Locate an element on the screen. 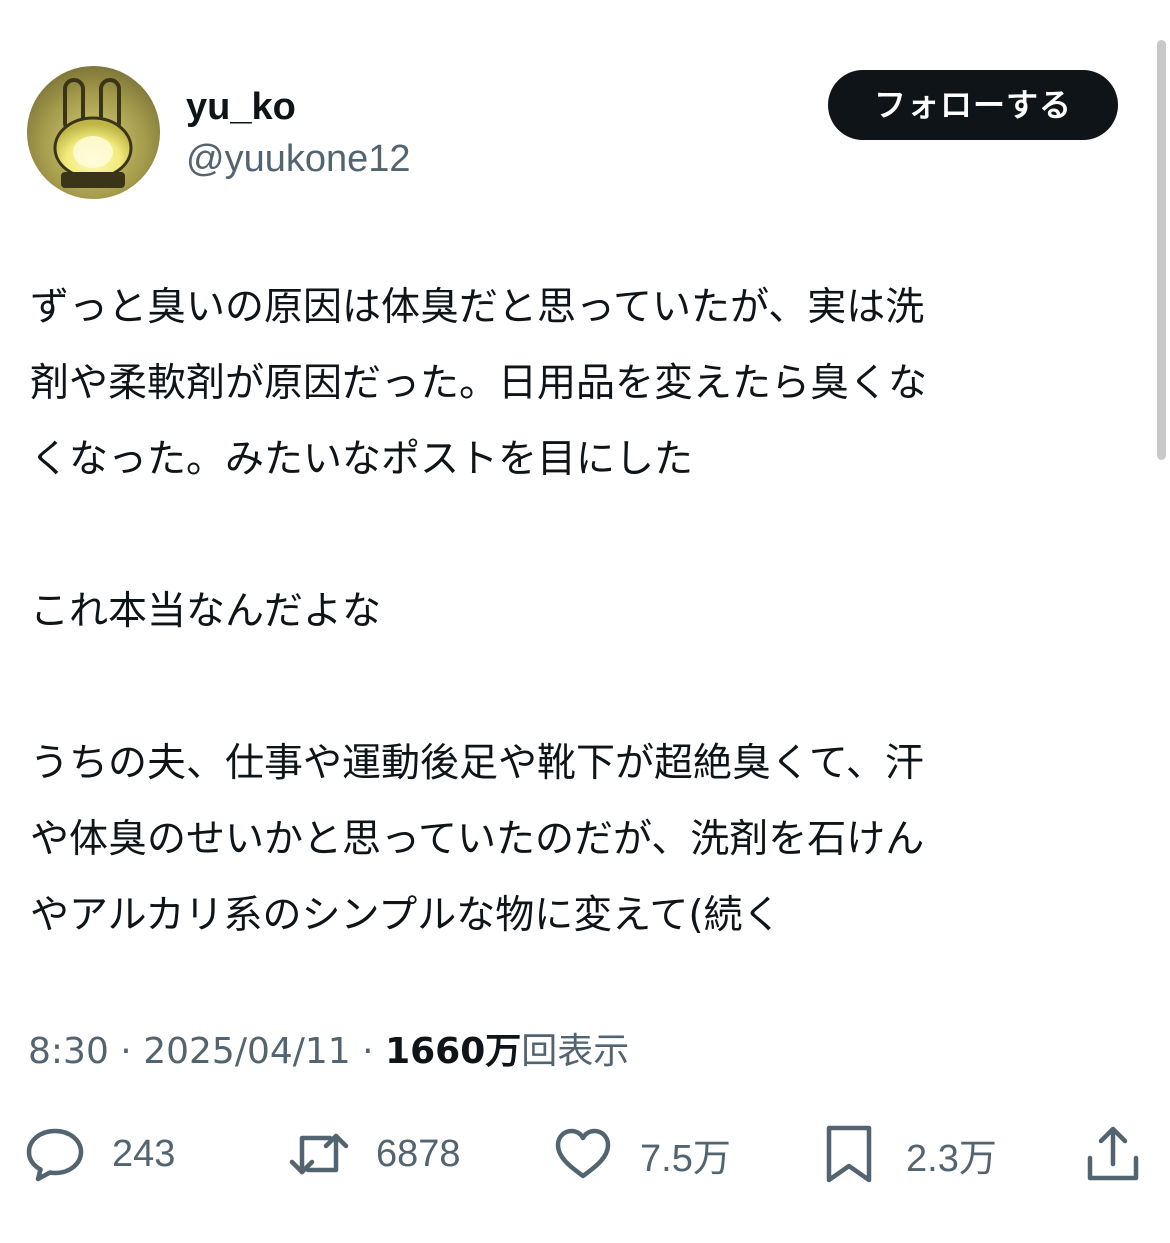  scrollbar is located at coordinates (1161, 250).